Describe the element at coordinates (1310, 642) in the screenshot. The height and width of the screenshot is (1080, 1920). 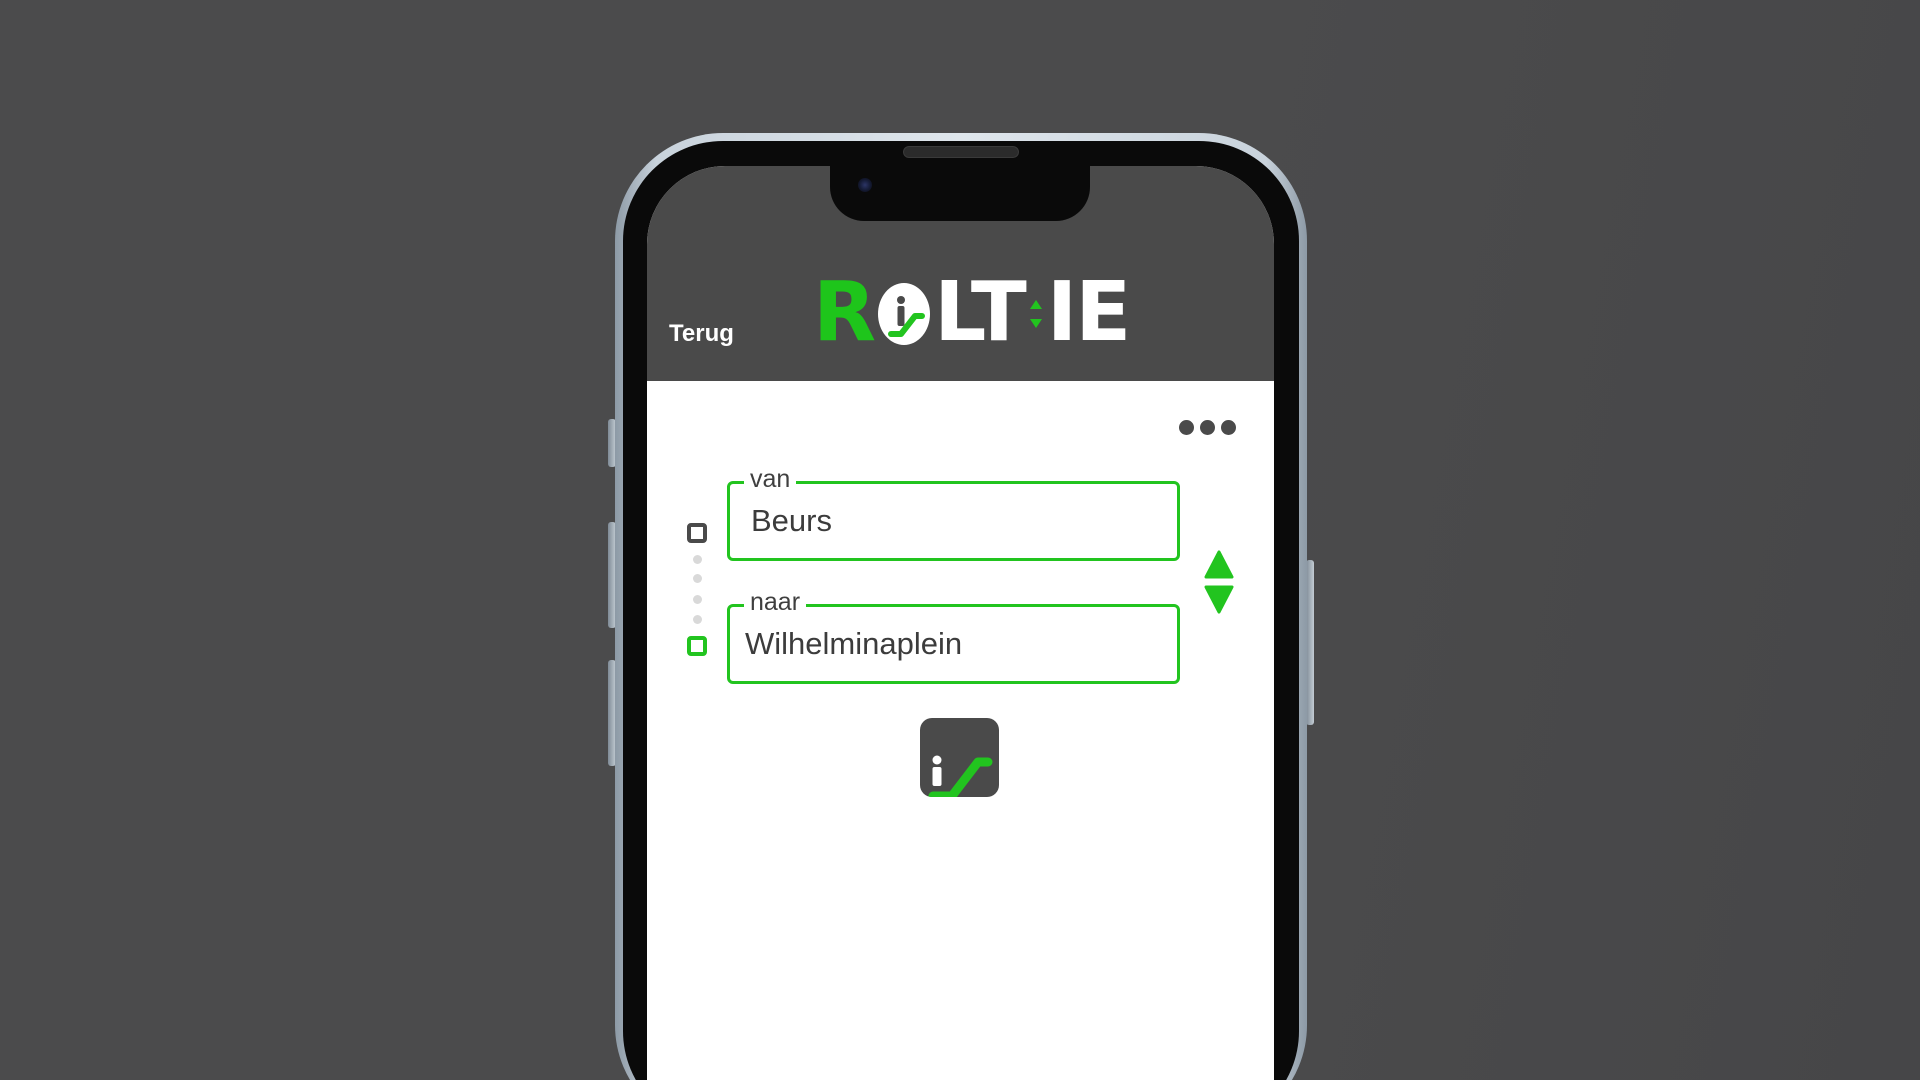
I see `phone-power-button` at that location.